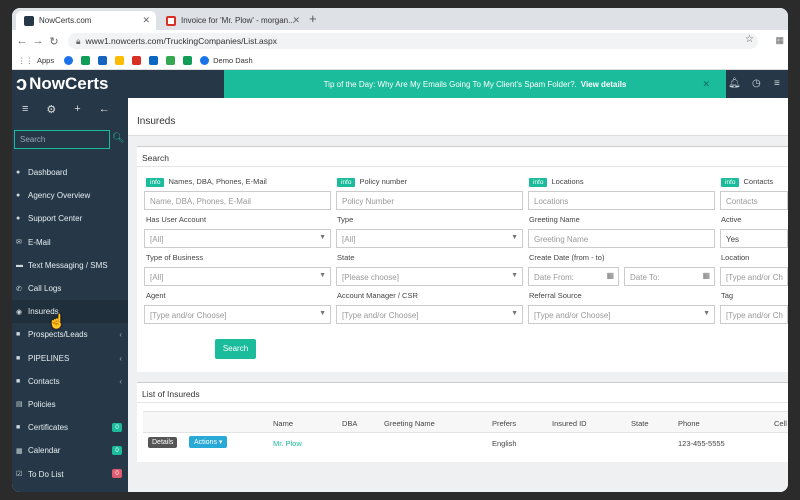 The width and height of the screenshot is (800, 500). What do you see at coordinates (137, 60) in the screenshot?
I see `bookmark-gmail-icon` at bounding box center [137, 60].